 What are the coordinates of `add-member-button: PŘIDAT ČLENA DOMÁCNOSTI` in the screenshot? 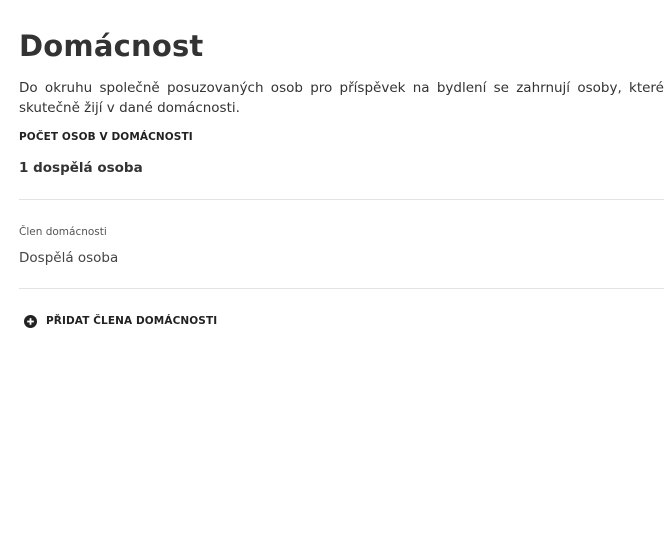 It's located at (120, 321).